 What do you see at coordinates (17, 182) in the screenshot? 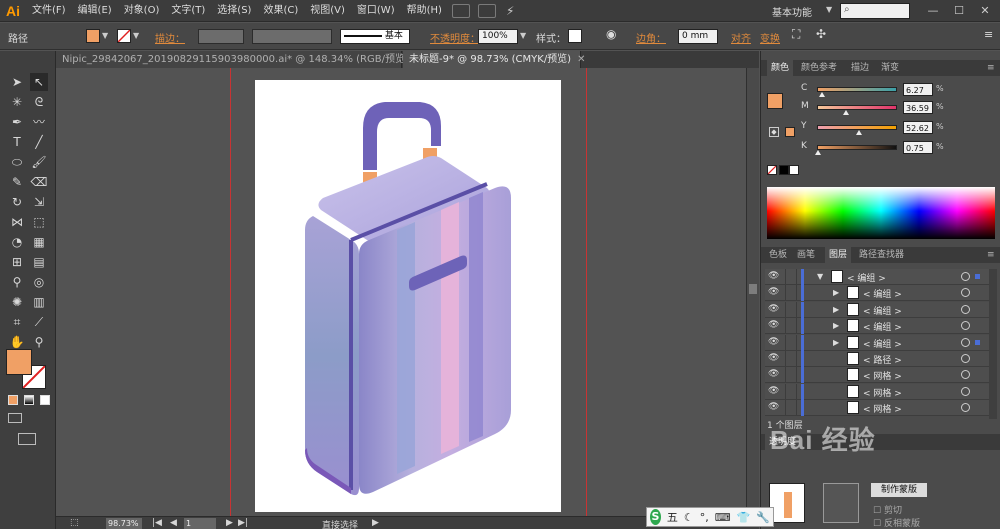
I see `pencil-tool-icon: ✎` at bounding box center [17, 182].